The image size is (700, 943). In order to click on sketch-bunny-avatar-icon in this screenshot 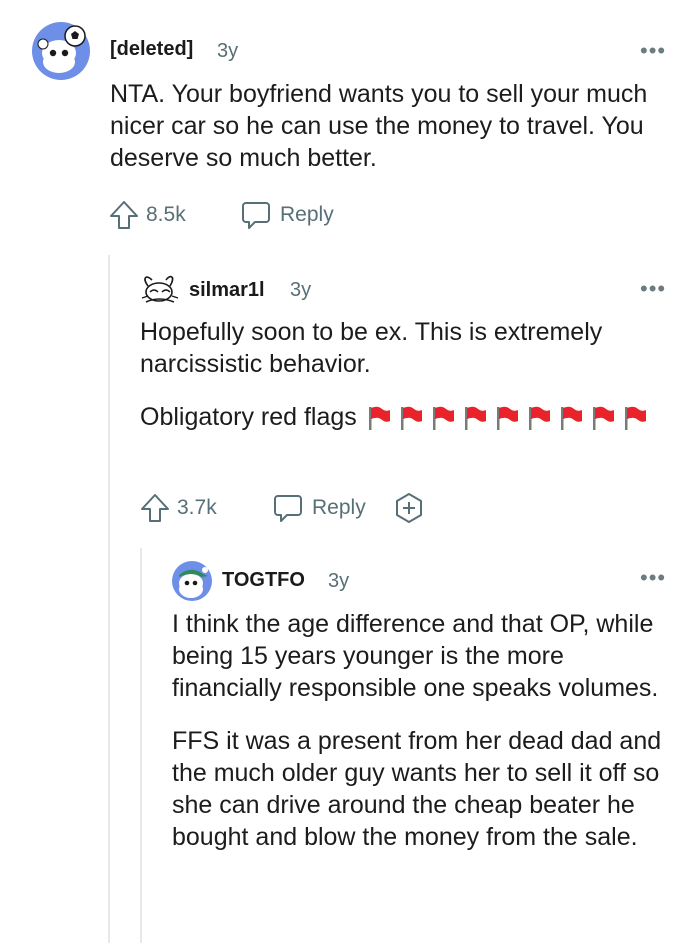, I will do `click(160, 289)`.